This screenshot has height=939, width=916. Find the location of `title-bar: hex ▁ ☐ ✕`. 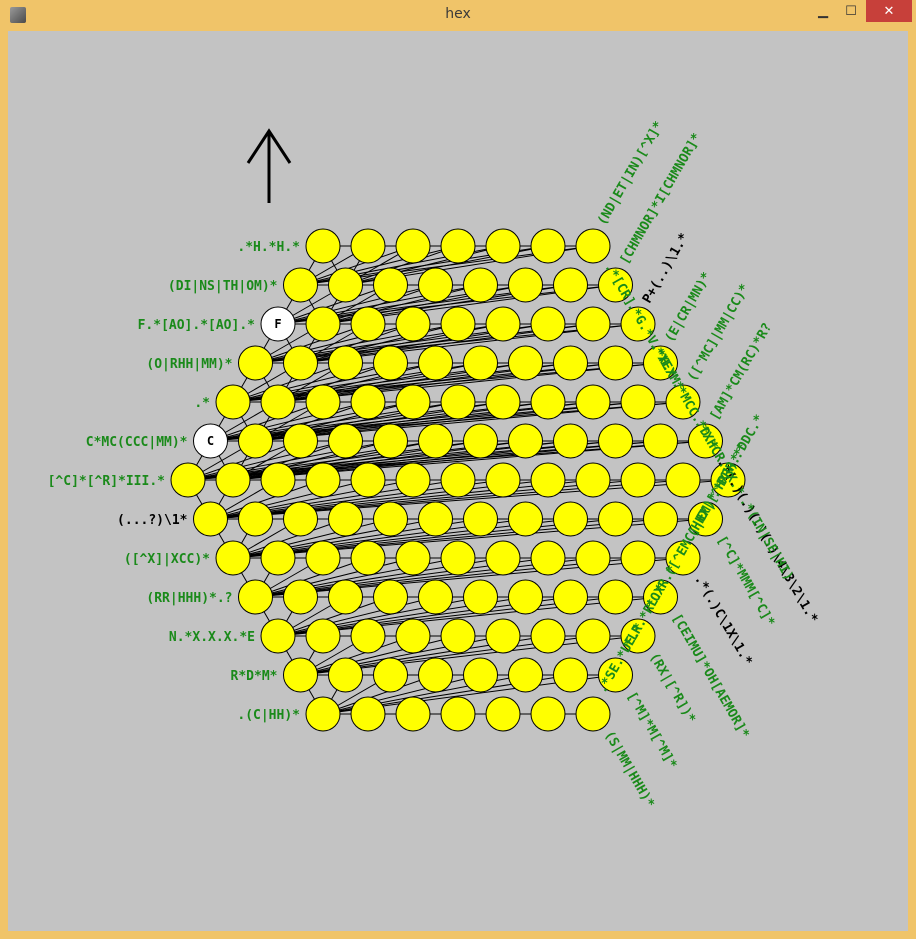

title-bar: hex ▁ ☐ ✕ is located at coordinates (458, 15).